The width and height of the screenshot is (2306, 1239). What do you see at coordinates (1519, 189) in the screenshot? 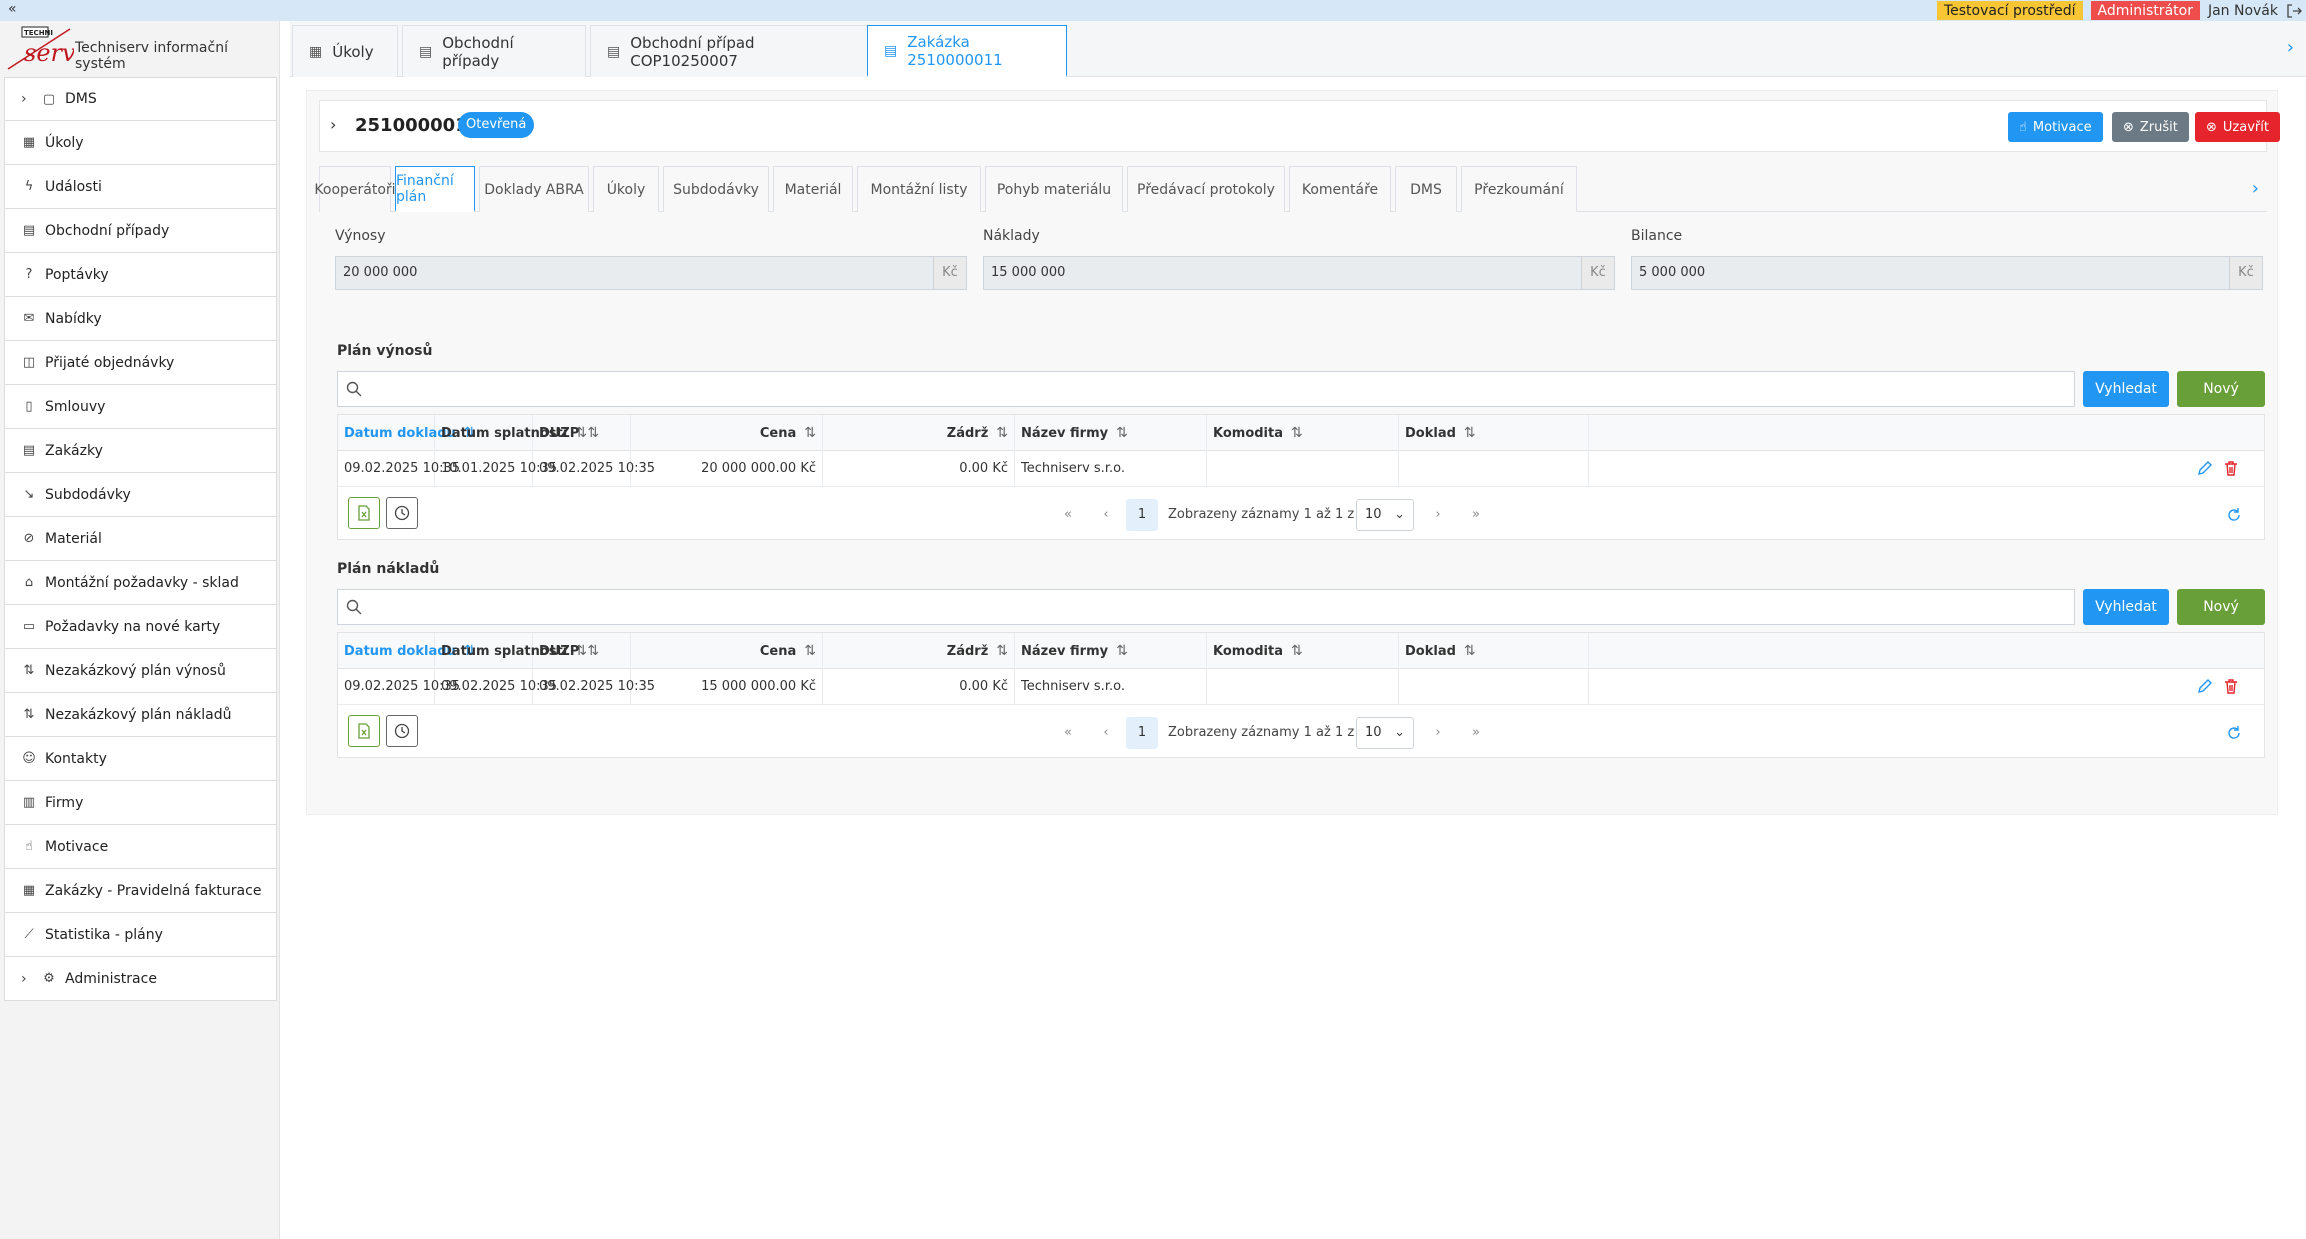
I see `tab-prezkoumani: Přezkoumání` at bounding box center [1519, 189].